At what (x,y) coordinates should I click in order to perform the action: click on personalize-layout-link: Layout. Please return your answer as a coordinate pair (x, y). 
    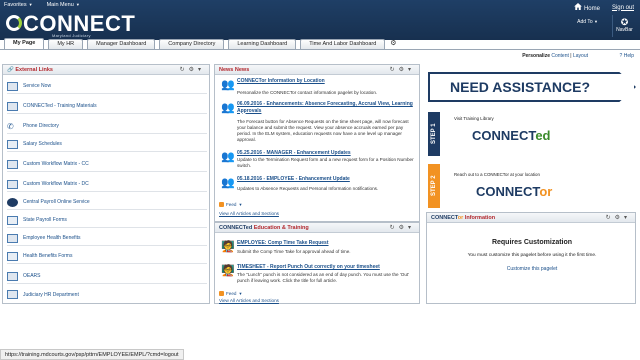
    Looking at the image, I should click on (580, 56).